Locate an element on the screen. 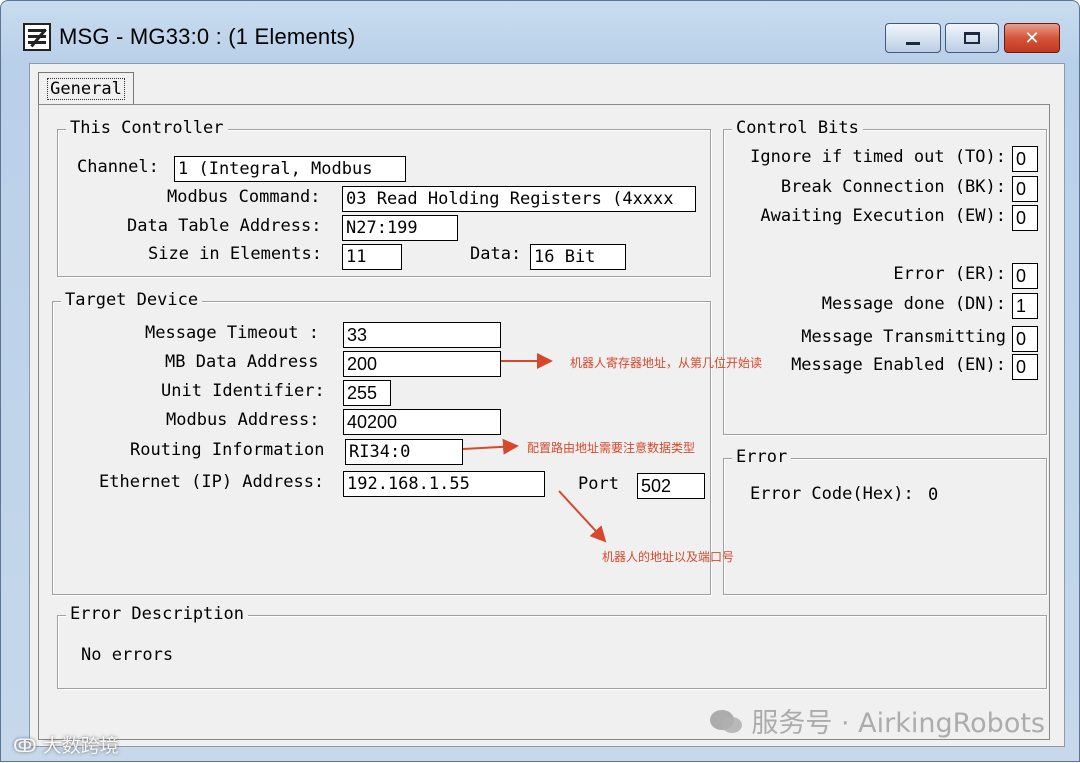 This screenshot has width=1080, height=763. wechat-icon is located at coordinates (726, 721).